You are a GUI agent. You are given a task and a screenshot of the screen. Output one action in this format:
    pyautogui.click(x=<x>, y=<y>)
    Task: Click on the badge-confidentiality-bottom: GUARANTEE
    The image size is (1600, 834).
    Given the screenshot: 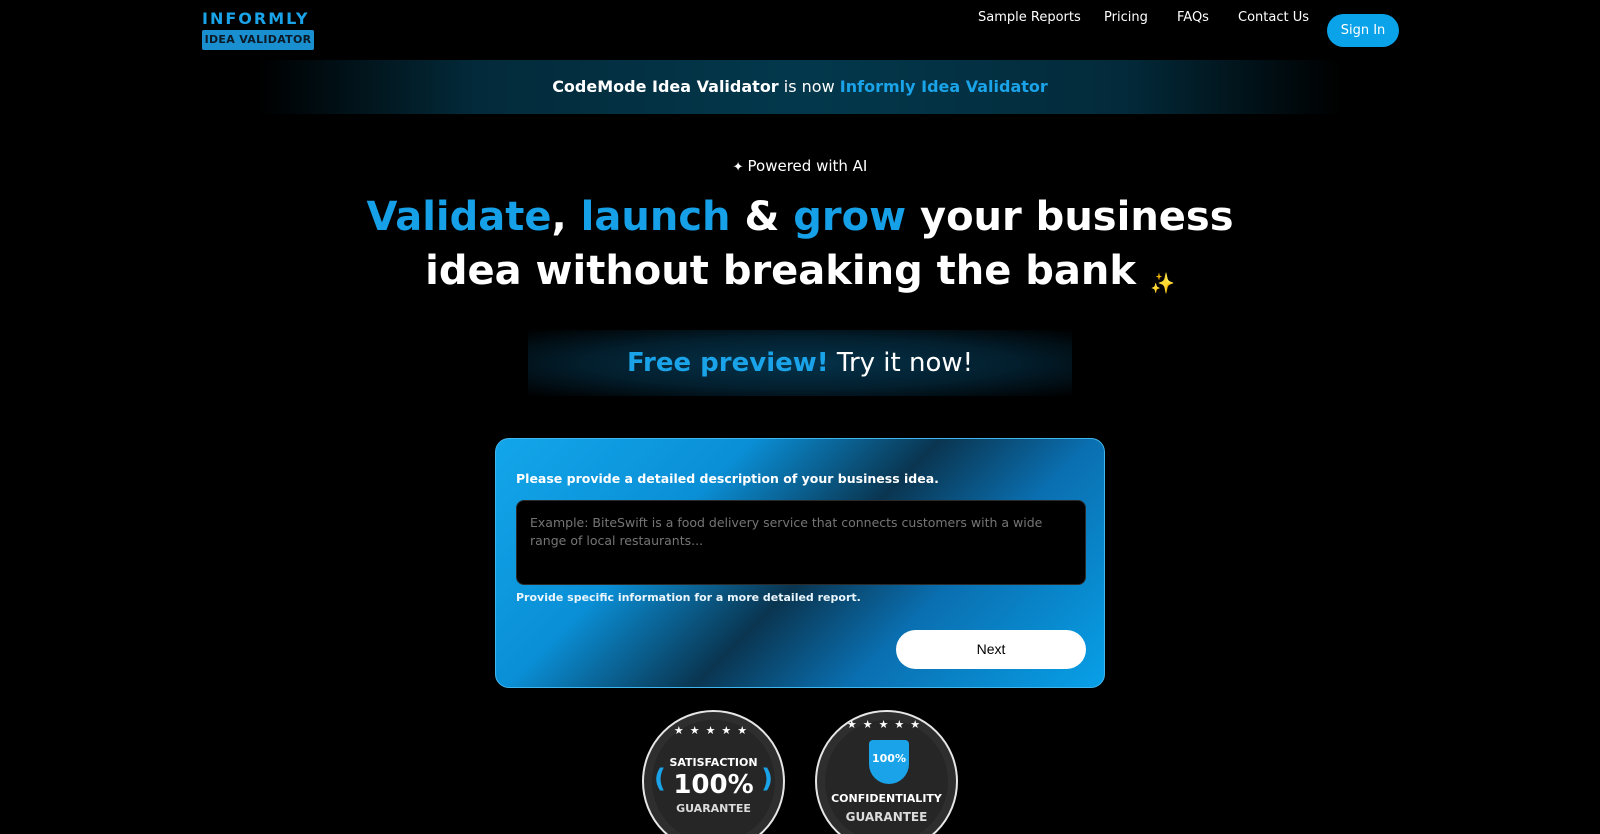 What is the action you would take?
    pyautogui.click(x=886, y=817)
    